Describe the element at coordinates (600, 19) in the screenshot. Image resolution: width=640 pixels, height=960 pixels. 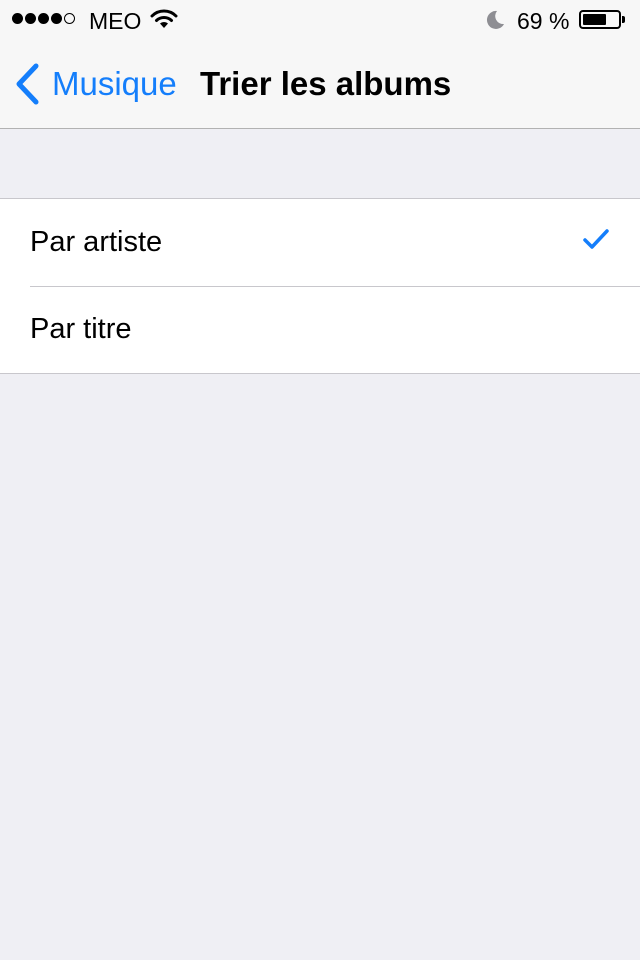
I see `battery-icon` at that location.